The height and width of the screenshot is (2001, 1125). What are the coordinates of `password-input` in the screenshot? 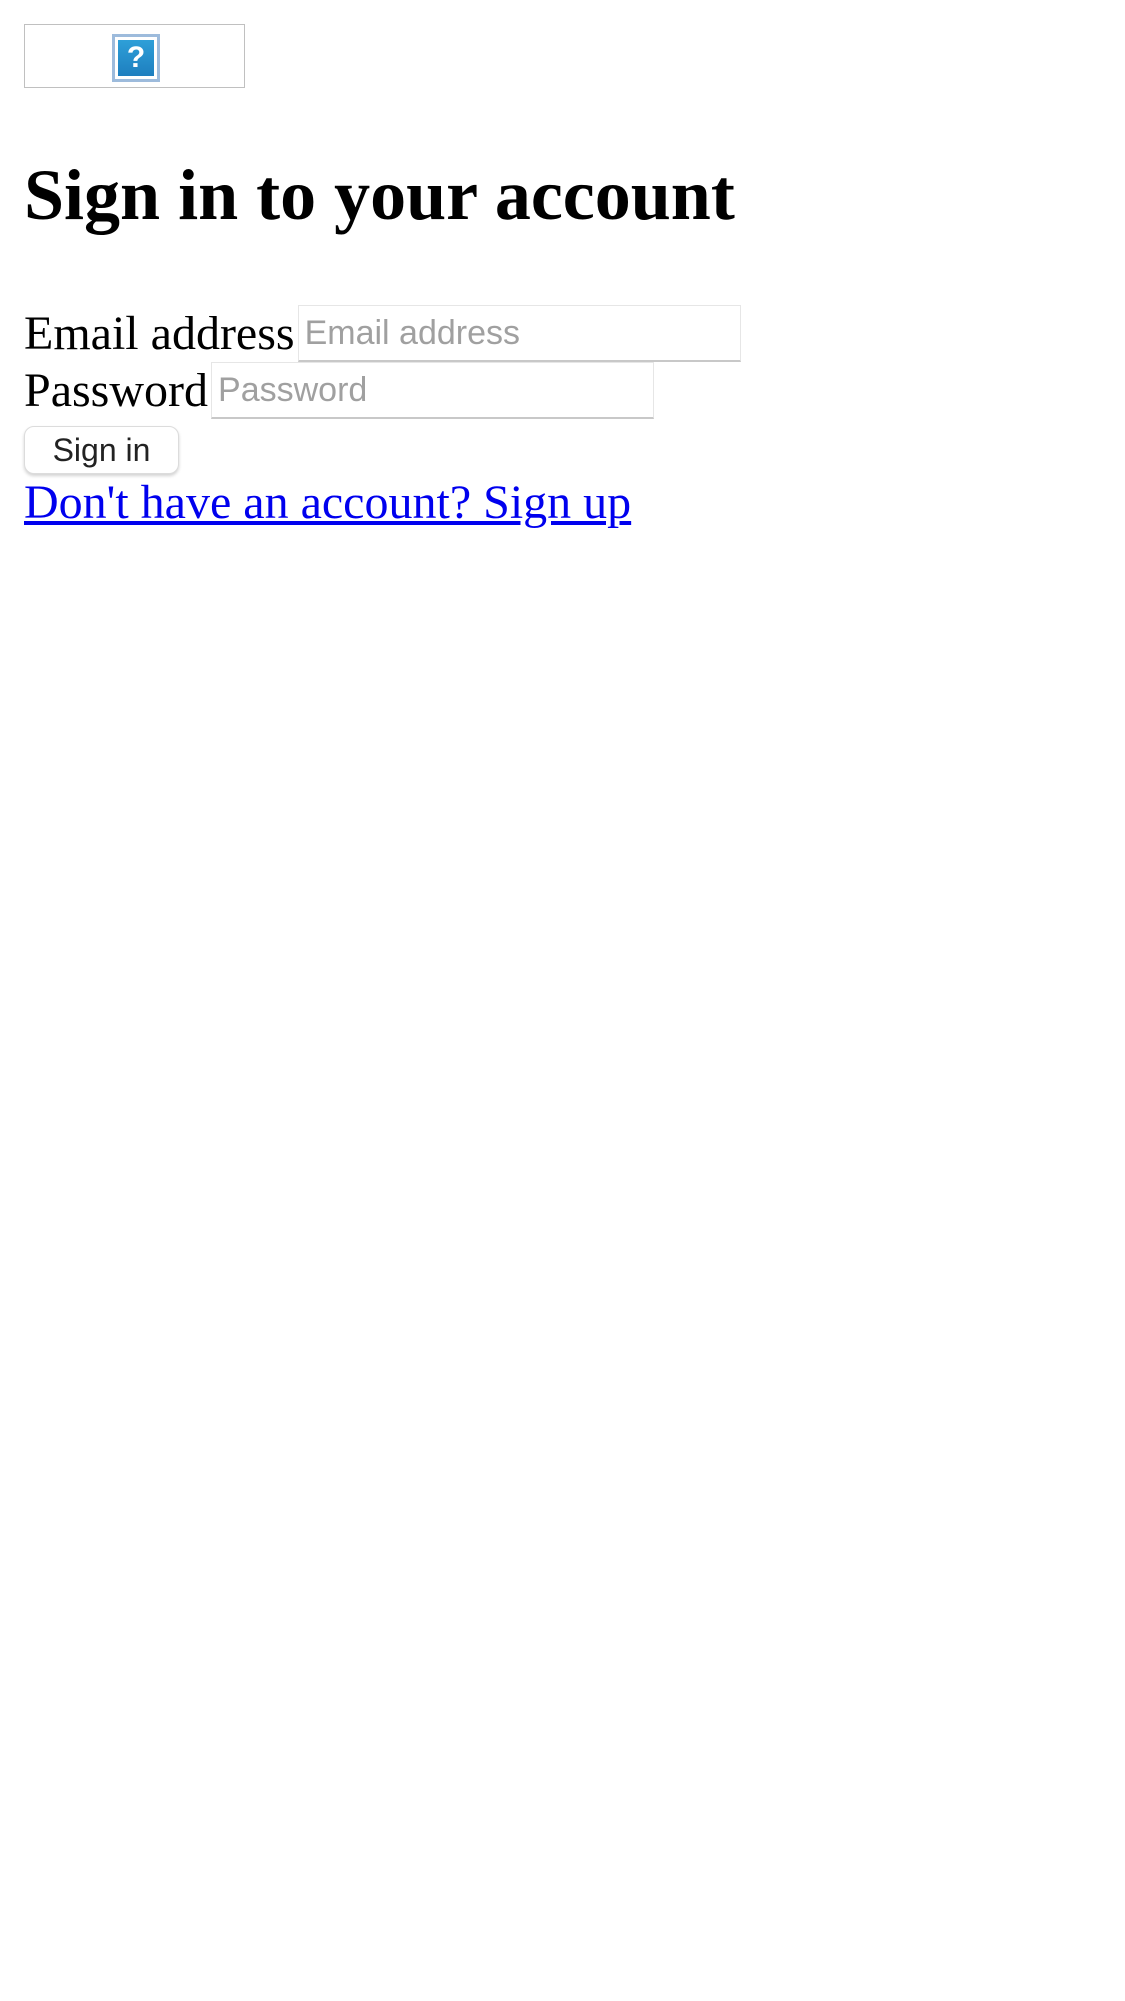 It's located at (433, 390).